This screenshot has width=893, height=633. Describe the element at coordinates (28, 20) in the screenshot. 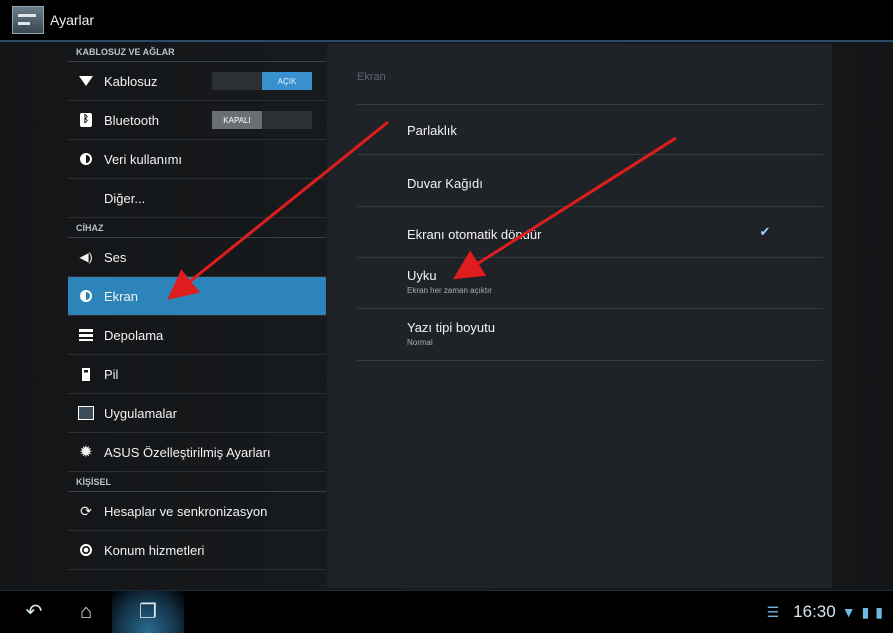

I see `settings-app-icon` at that location.